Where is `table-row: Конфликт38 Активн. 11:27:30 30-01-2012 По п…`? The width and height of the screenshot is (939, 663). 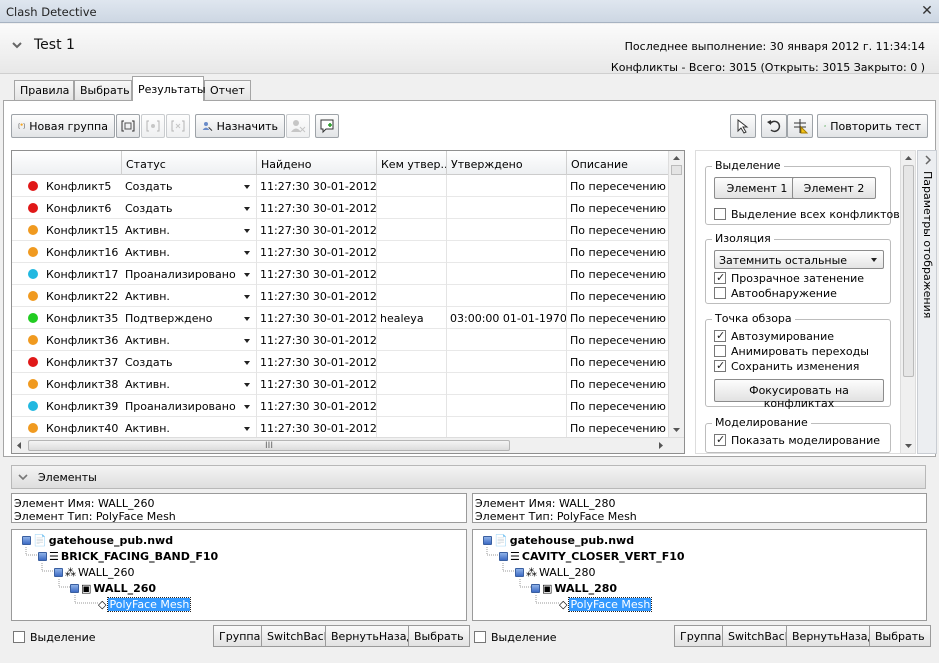 table-row: Конфликт38 Активн. 11:27:30 30-01-2012 По п… is located at coordinates (341, 384).